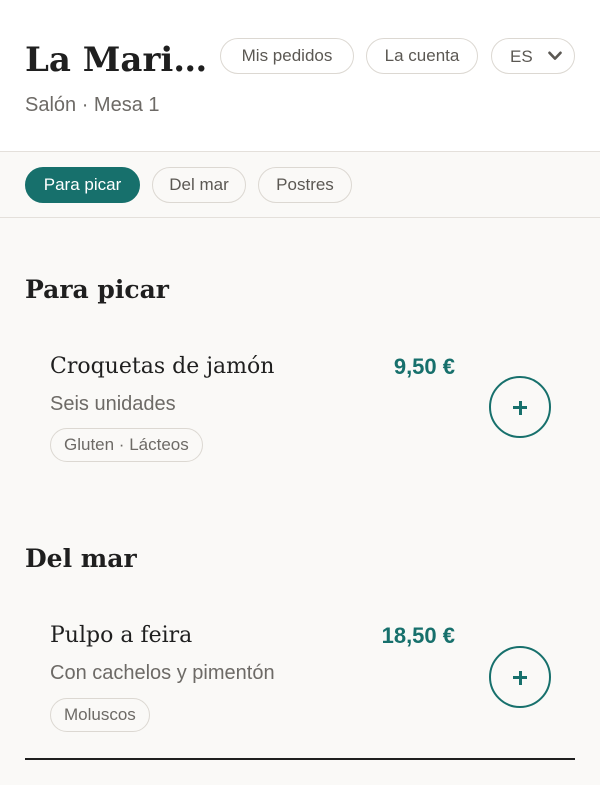 This screenshot has width=600, height=785. I want to click on allergen-badge: Gluten · Lácteos, so click(126, 445).